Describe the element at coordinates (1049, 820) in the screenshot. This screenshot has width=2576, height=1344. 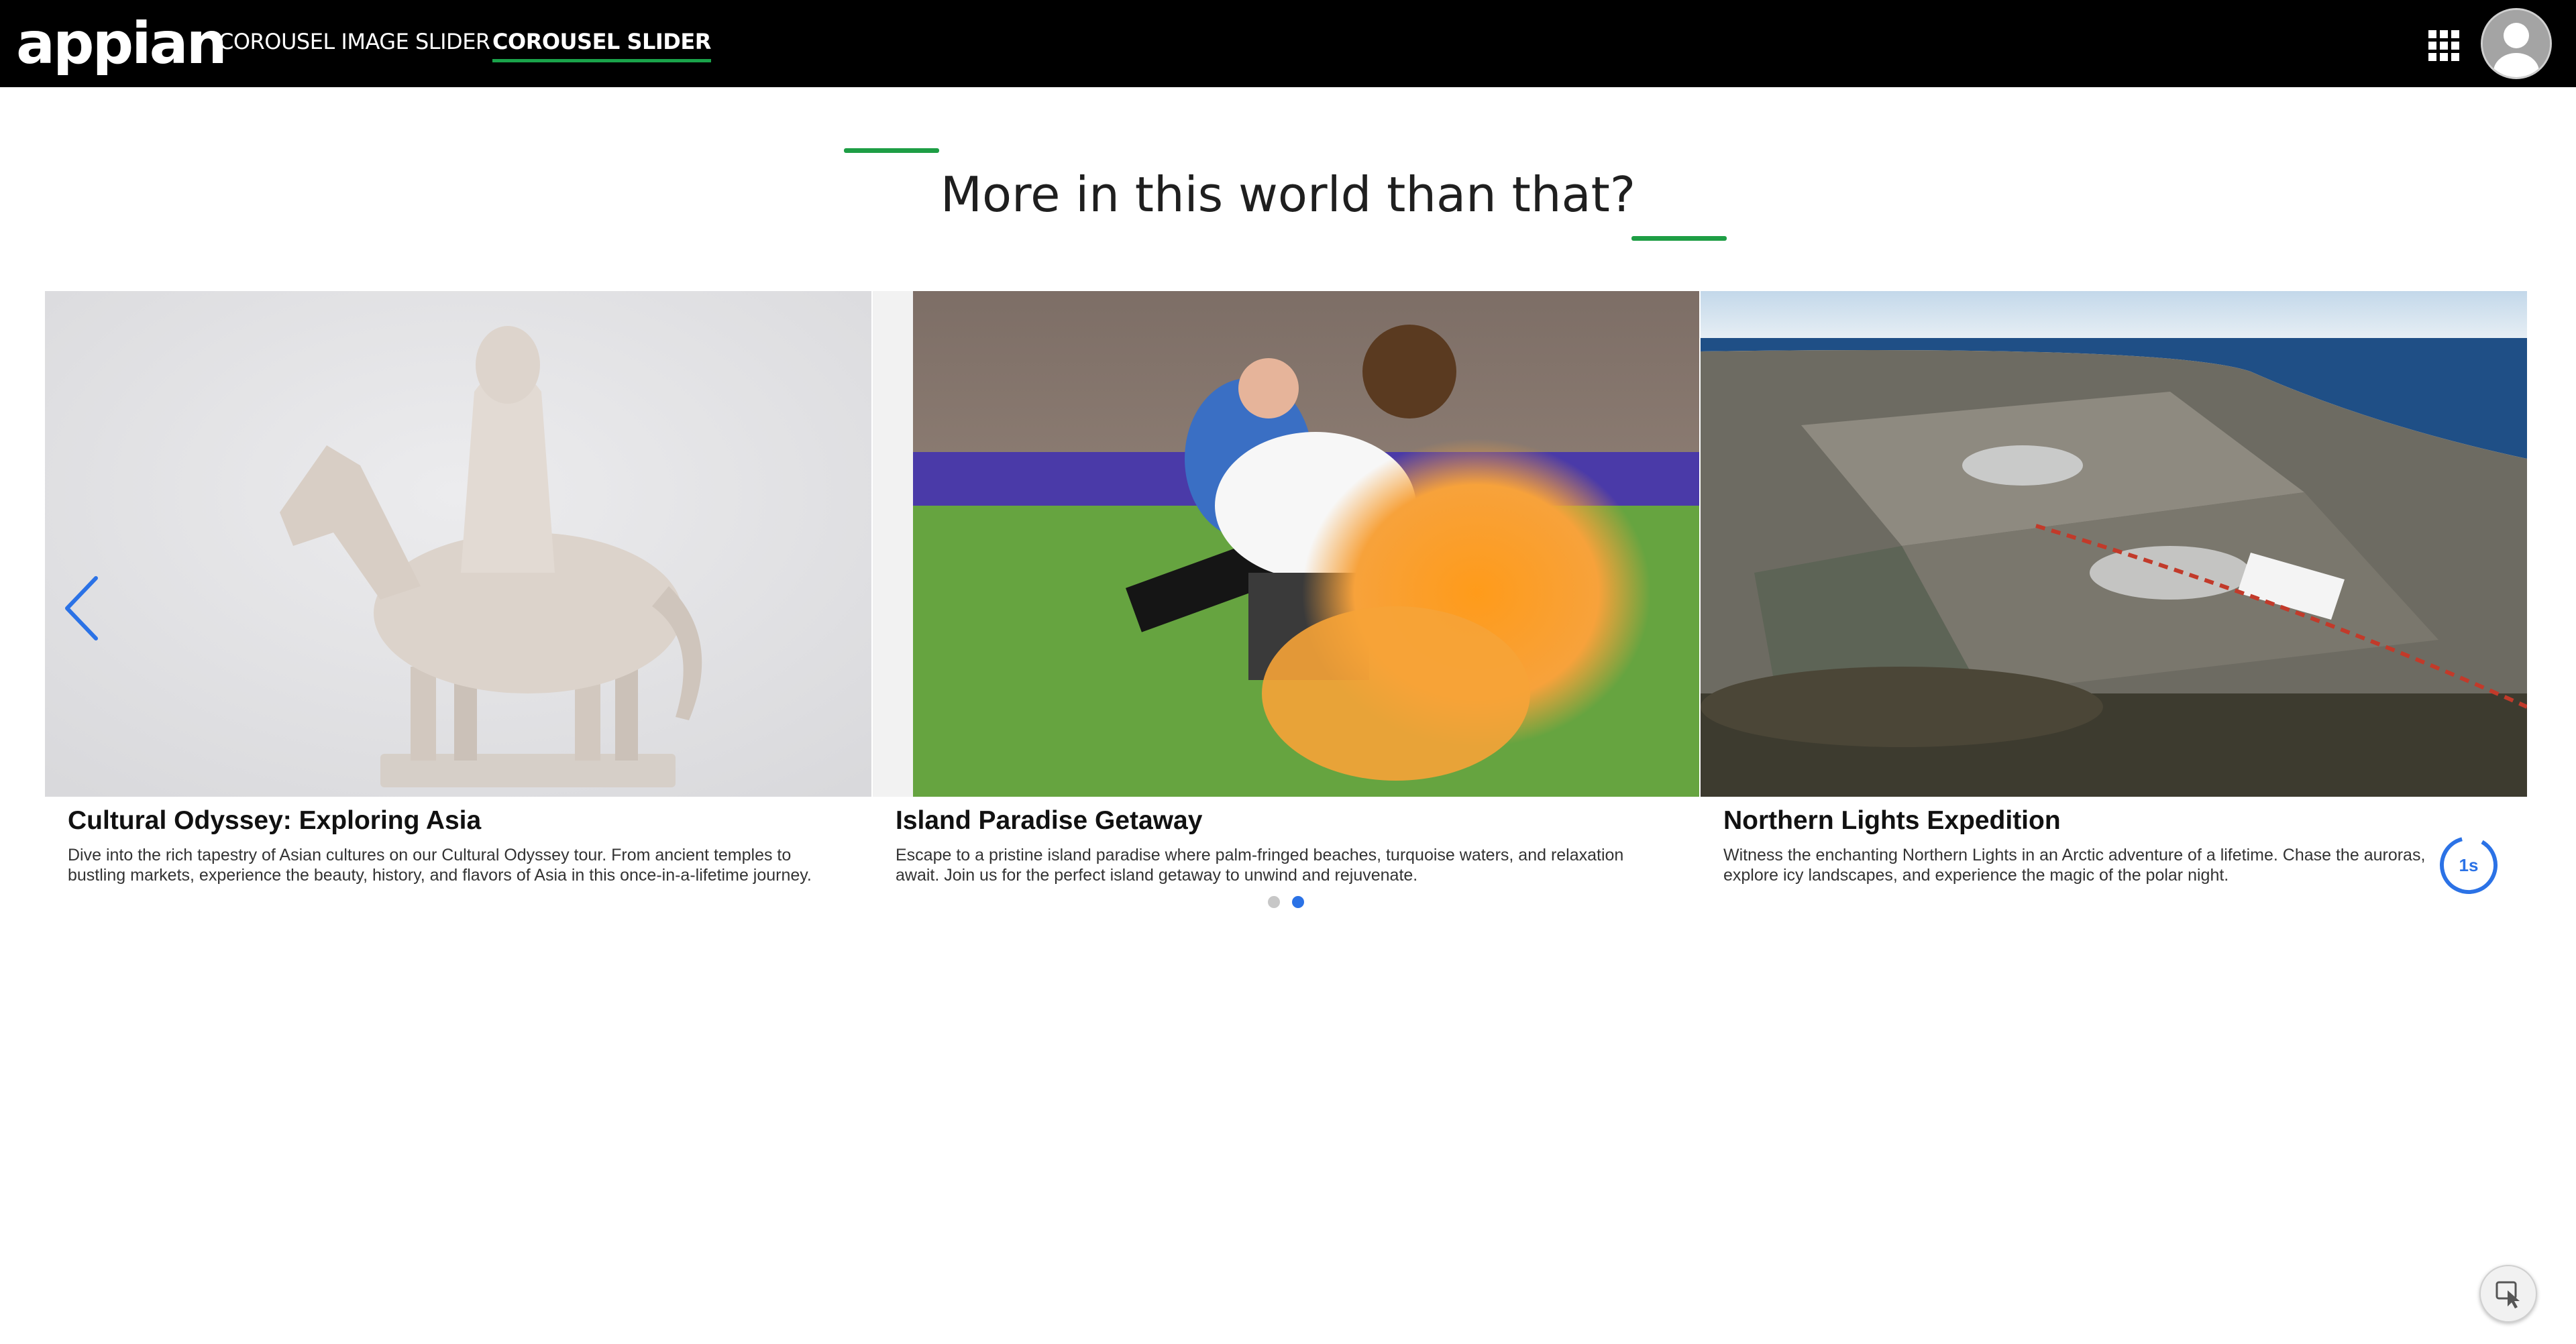
I see `slide-title: Island Paradise Getaway` at that location.